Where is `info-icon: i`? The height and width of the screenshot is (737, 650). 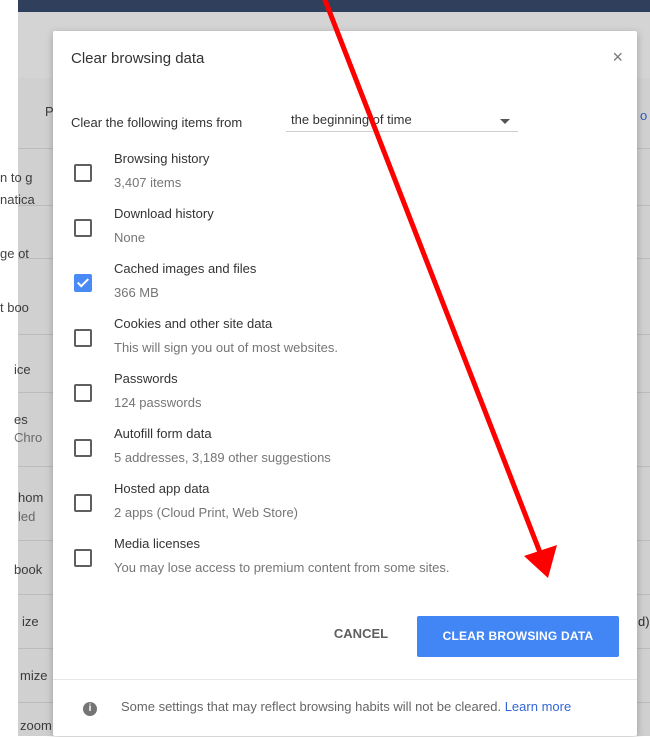
info-icon: i is located at coordinates (90, 709).